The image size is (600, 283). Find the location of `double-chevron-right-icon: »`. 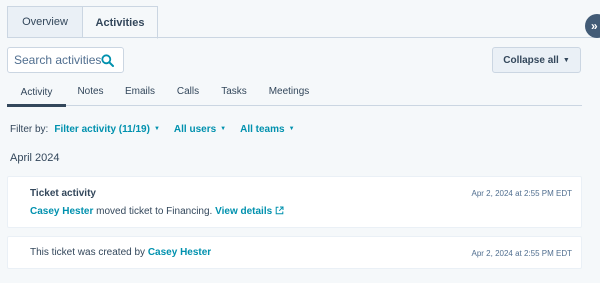

double-chevron-right-icon: » is located at coordinates (594, 26).